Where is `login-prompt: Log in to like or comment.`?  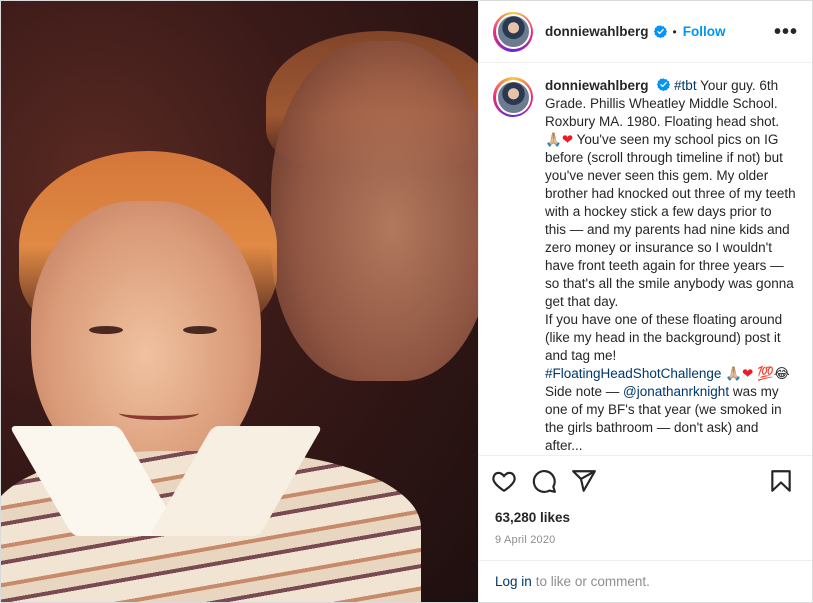 login-prompt: Log in to like or comment. is located at coordinates (645, 581).